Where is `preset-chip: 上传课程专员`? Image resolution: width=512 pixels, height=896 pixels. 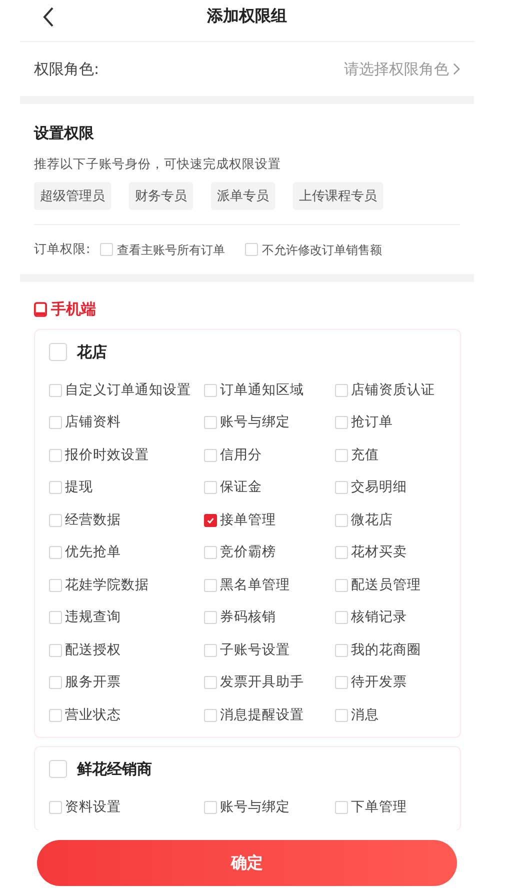 preset-chip: 上传课程专员 is located at coordinates (338, 196).